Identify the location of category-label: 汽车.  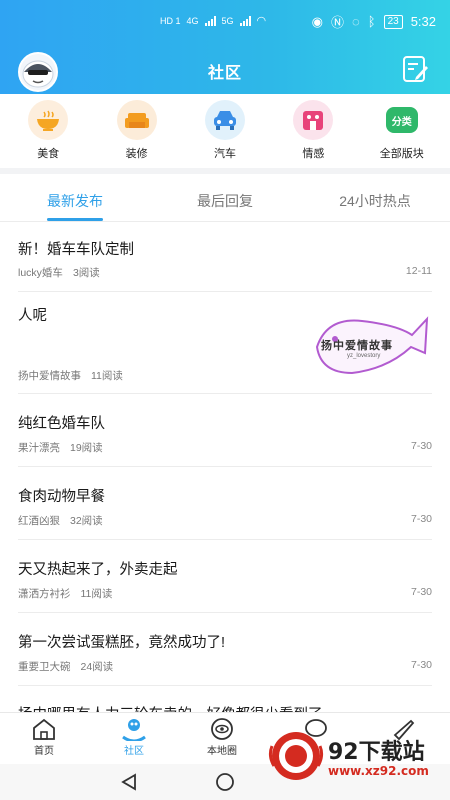
(224, 154).